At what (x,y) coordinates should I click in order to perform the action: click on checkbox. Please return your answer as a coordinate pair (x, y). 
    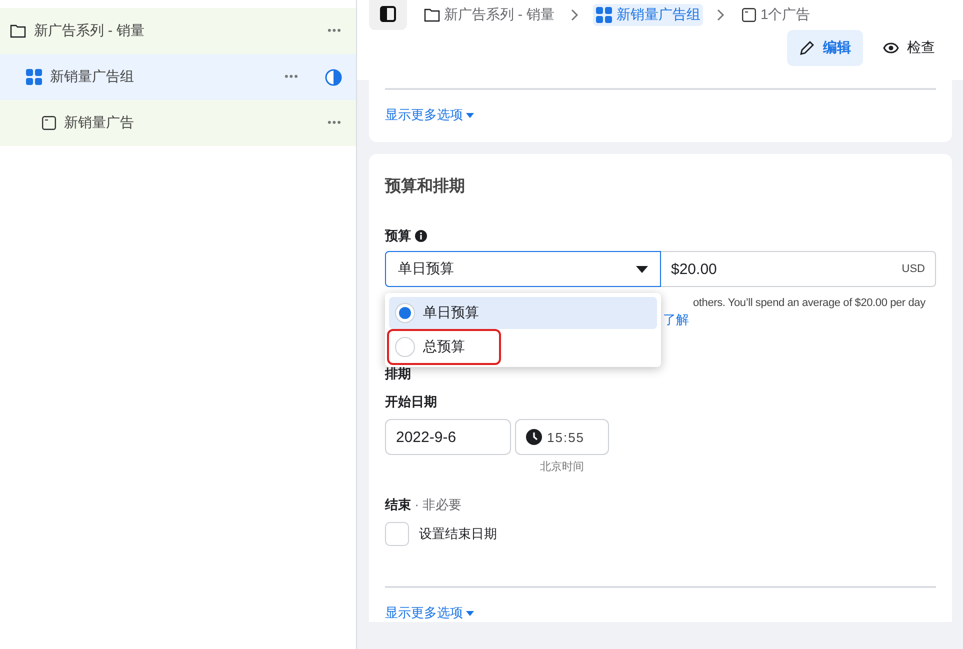
    Looking at the image, I should click on (397, 534).